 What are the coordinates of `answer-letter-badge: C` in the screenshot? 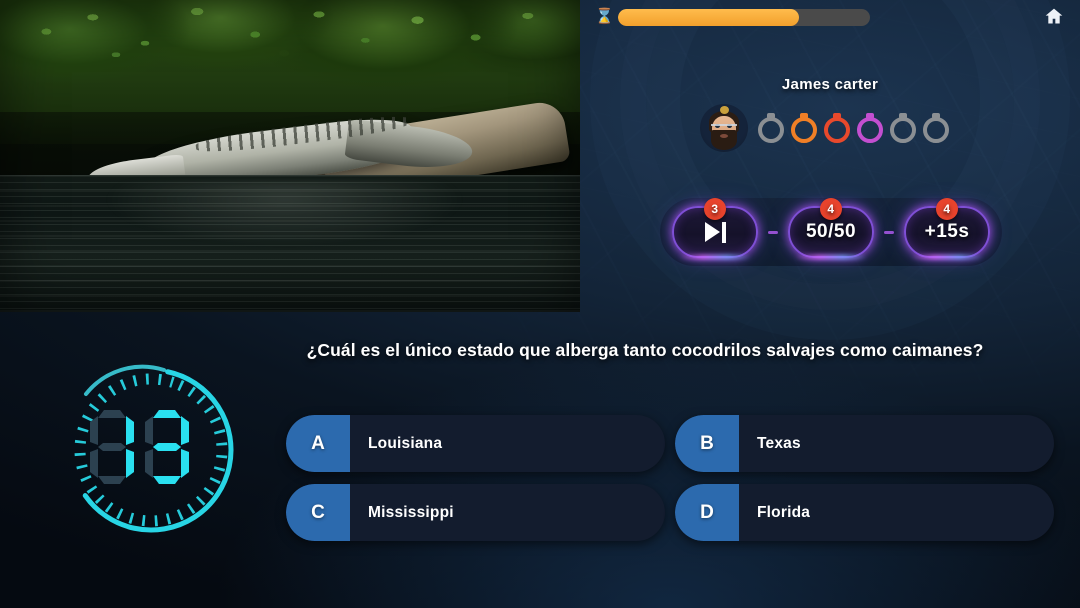 It's located at (318, 512).